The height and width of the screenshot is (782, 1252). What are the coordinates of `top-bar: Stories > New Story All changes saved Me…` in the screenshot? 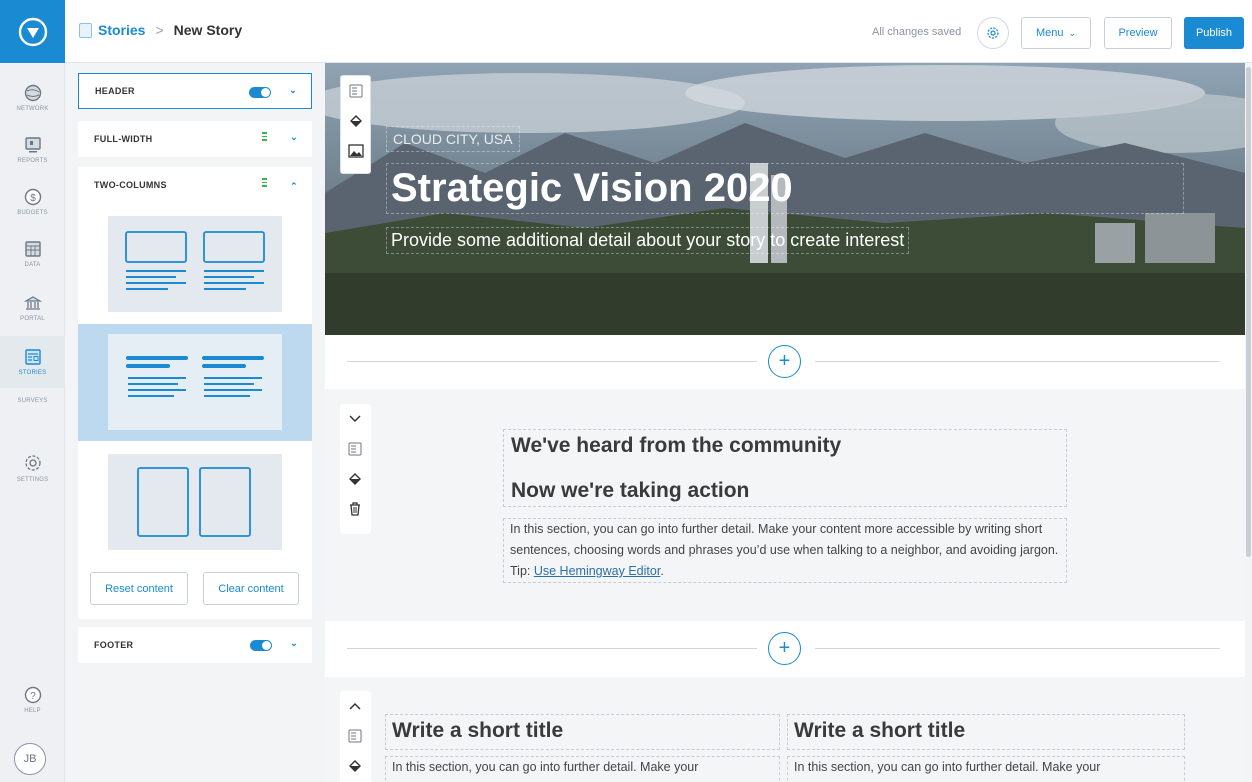 It's located at (658, 31).